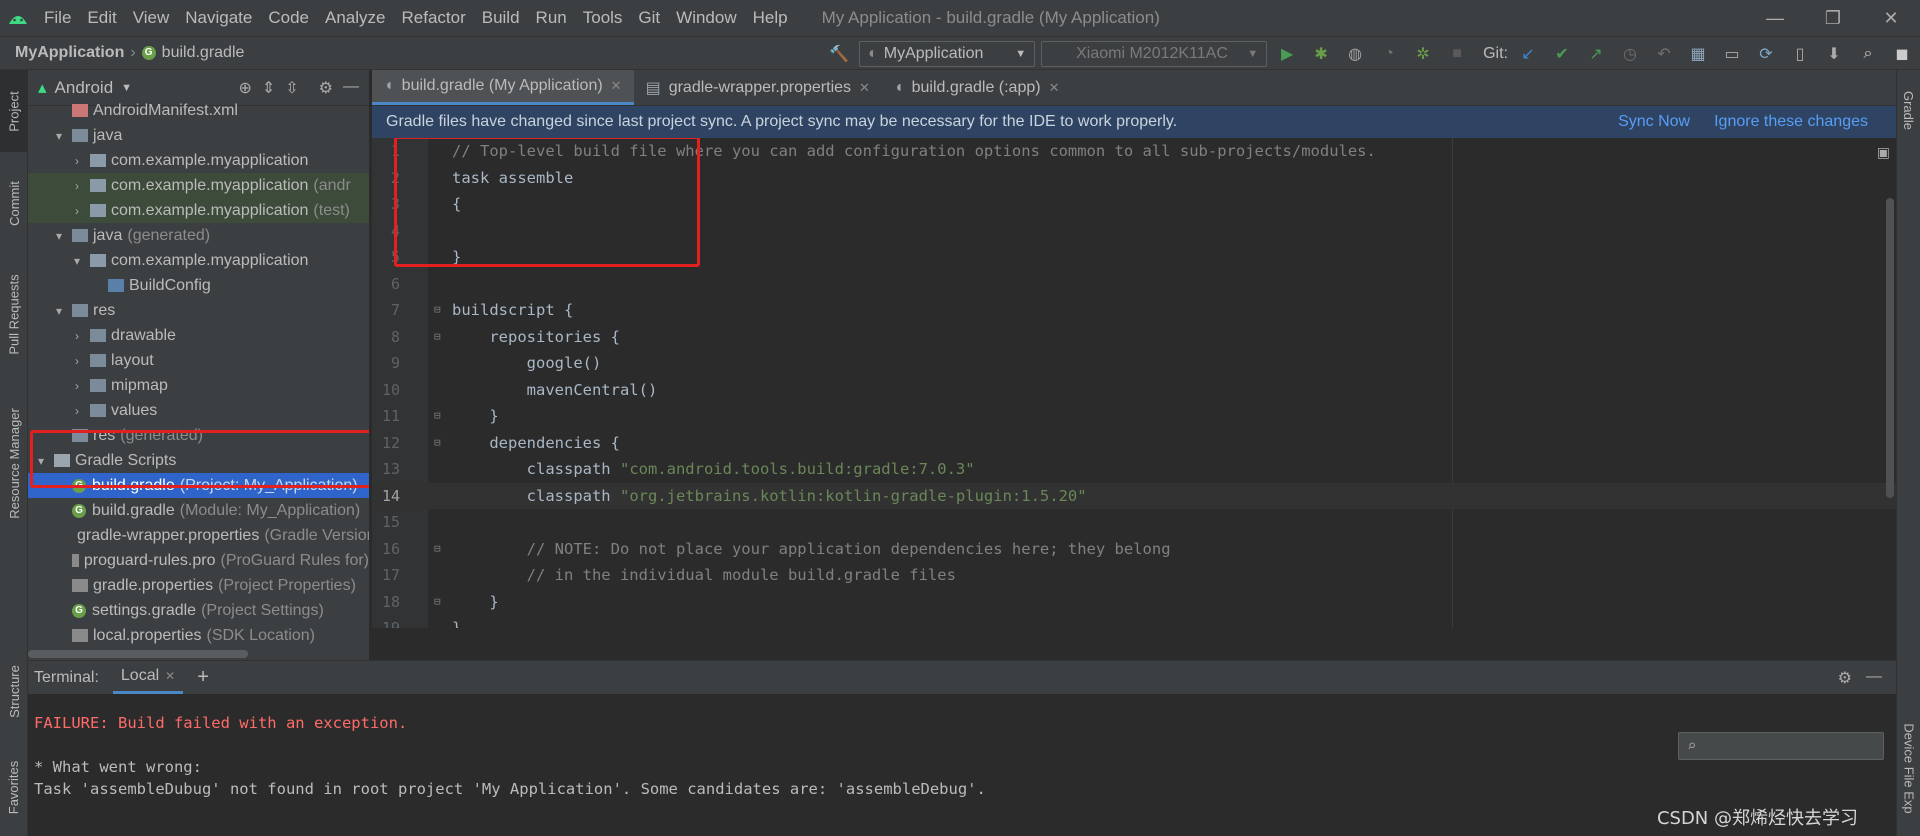  I want to click on stripe-tab-pull-requests: Pull Requests, so click(14, 314).